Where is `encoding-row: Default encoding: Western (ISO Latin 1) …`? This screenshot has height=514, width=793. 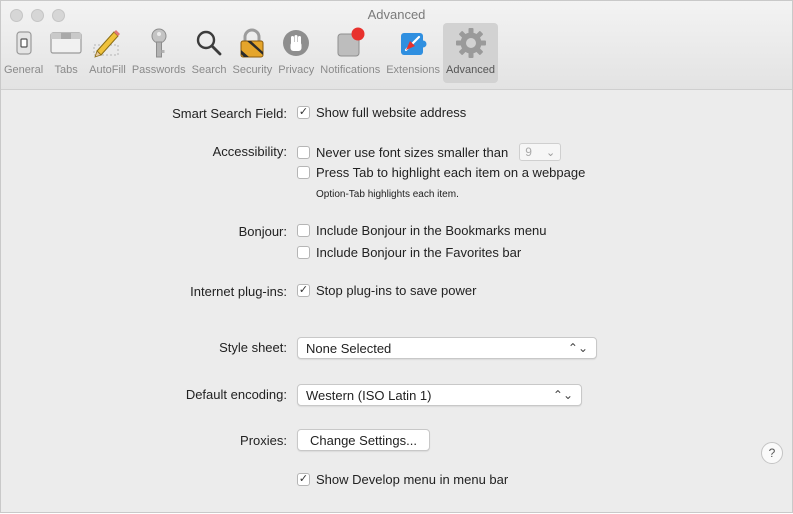 encoding-row: Default encoding: Western (ISO Latin 1) … is located at coordinates (396, 395).